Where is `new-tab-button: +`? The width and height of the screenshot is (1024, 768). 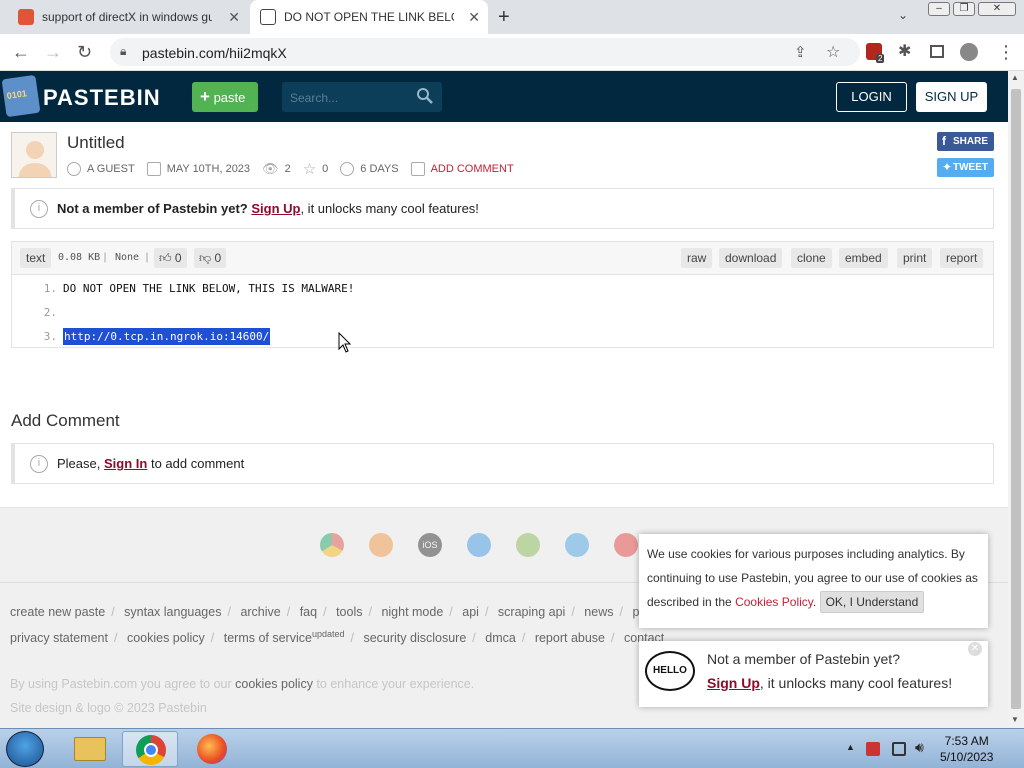 new-tab-button: + is located at coordinates (504, 17).